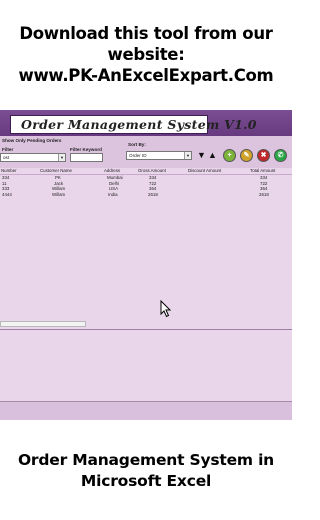 Image resolution: width=320 pixels, height=520 pixels. Describe the element at coordinates (4, 183) in the screenshot. I see `cell-number: 11` at that location.